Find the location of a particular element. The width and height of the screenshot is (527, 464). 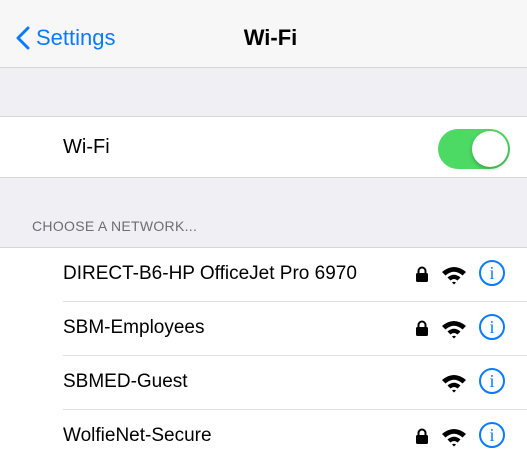

group-spacer is located at coordinates (263, 92).